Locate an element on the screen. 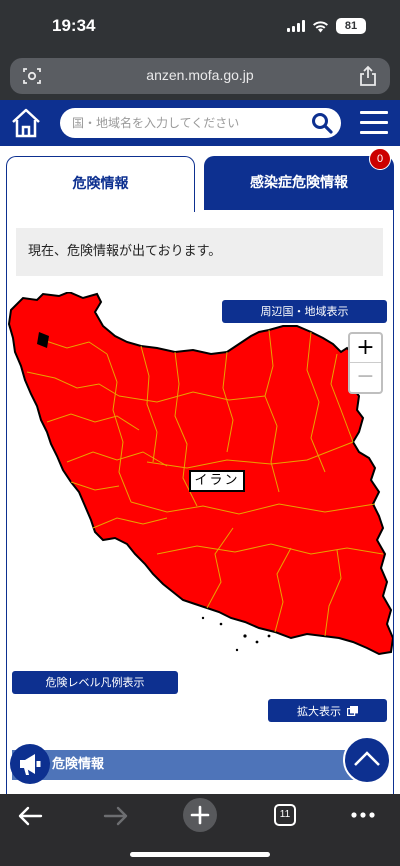 This screenshot has width=400, height=866. url-field: anzen.mofa.go.jp is located at coordinates (200, 76).